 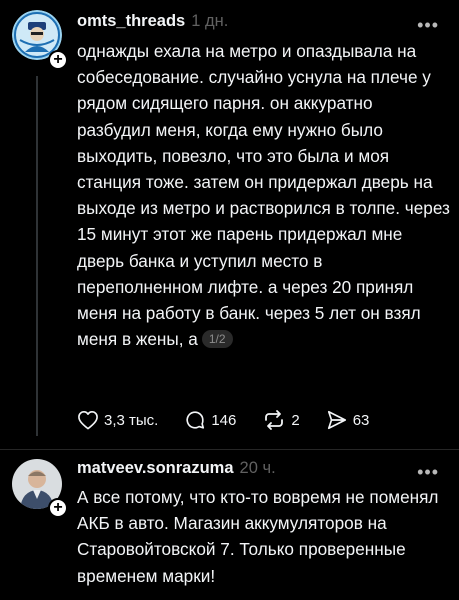 What do you see at coordinates (336, 420) in the screenshot?
I see `send-icon` at bounding box center [336, 420].